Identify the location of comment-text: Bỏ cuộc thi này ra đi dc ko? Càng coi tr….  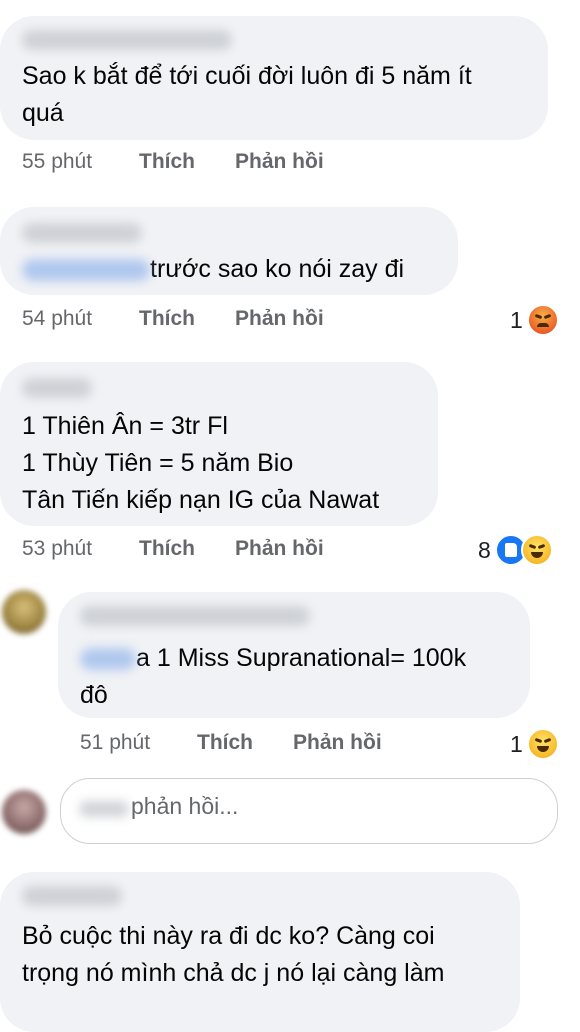
(233, 954).